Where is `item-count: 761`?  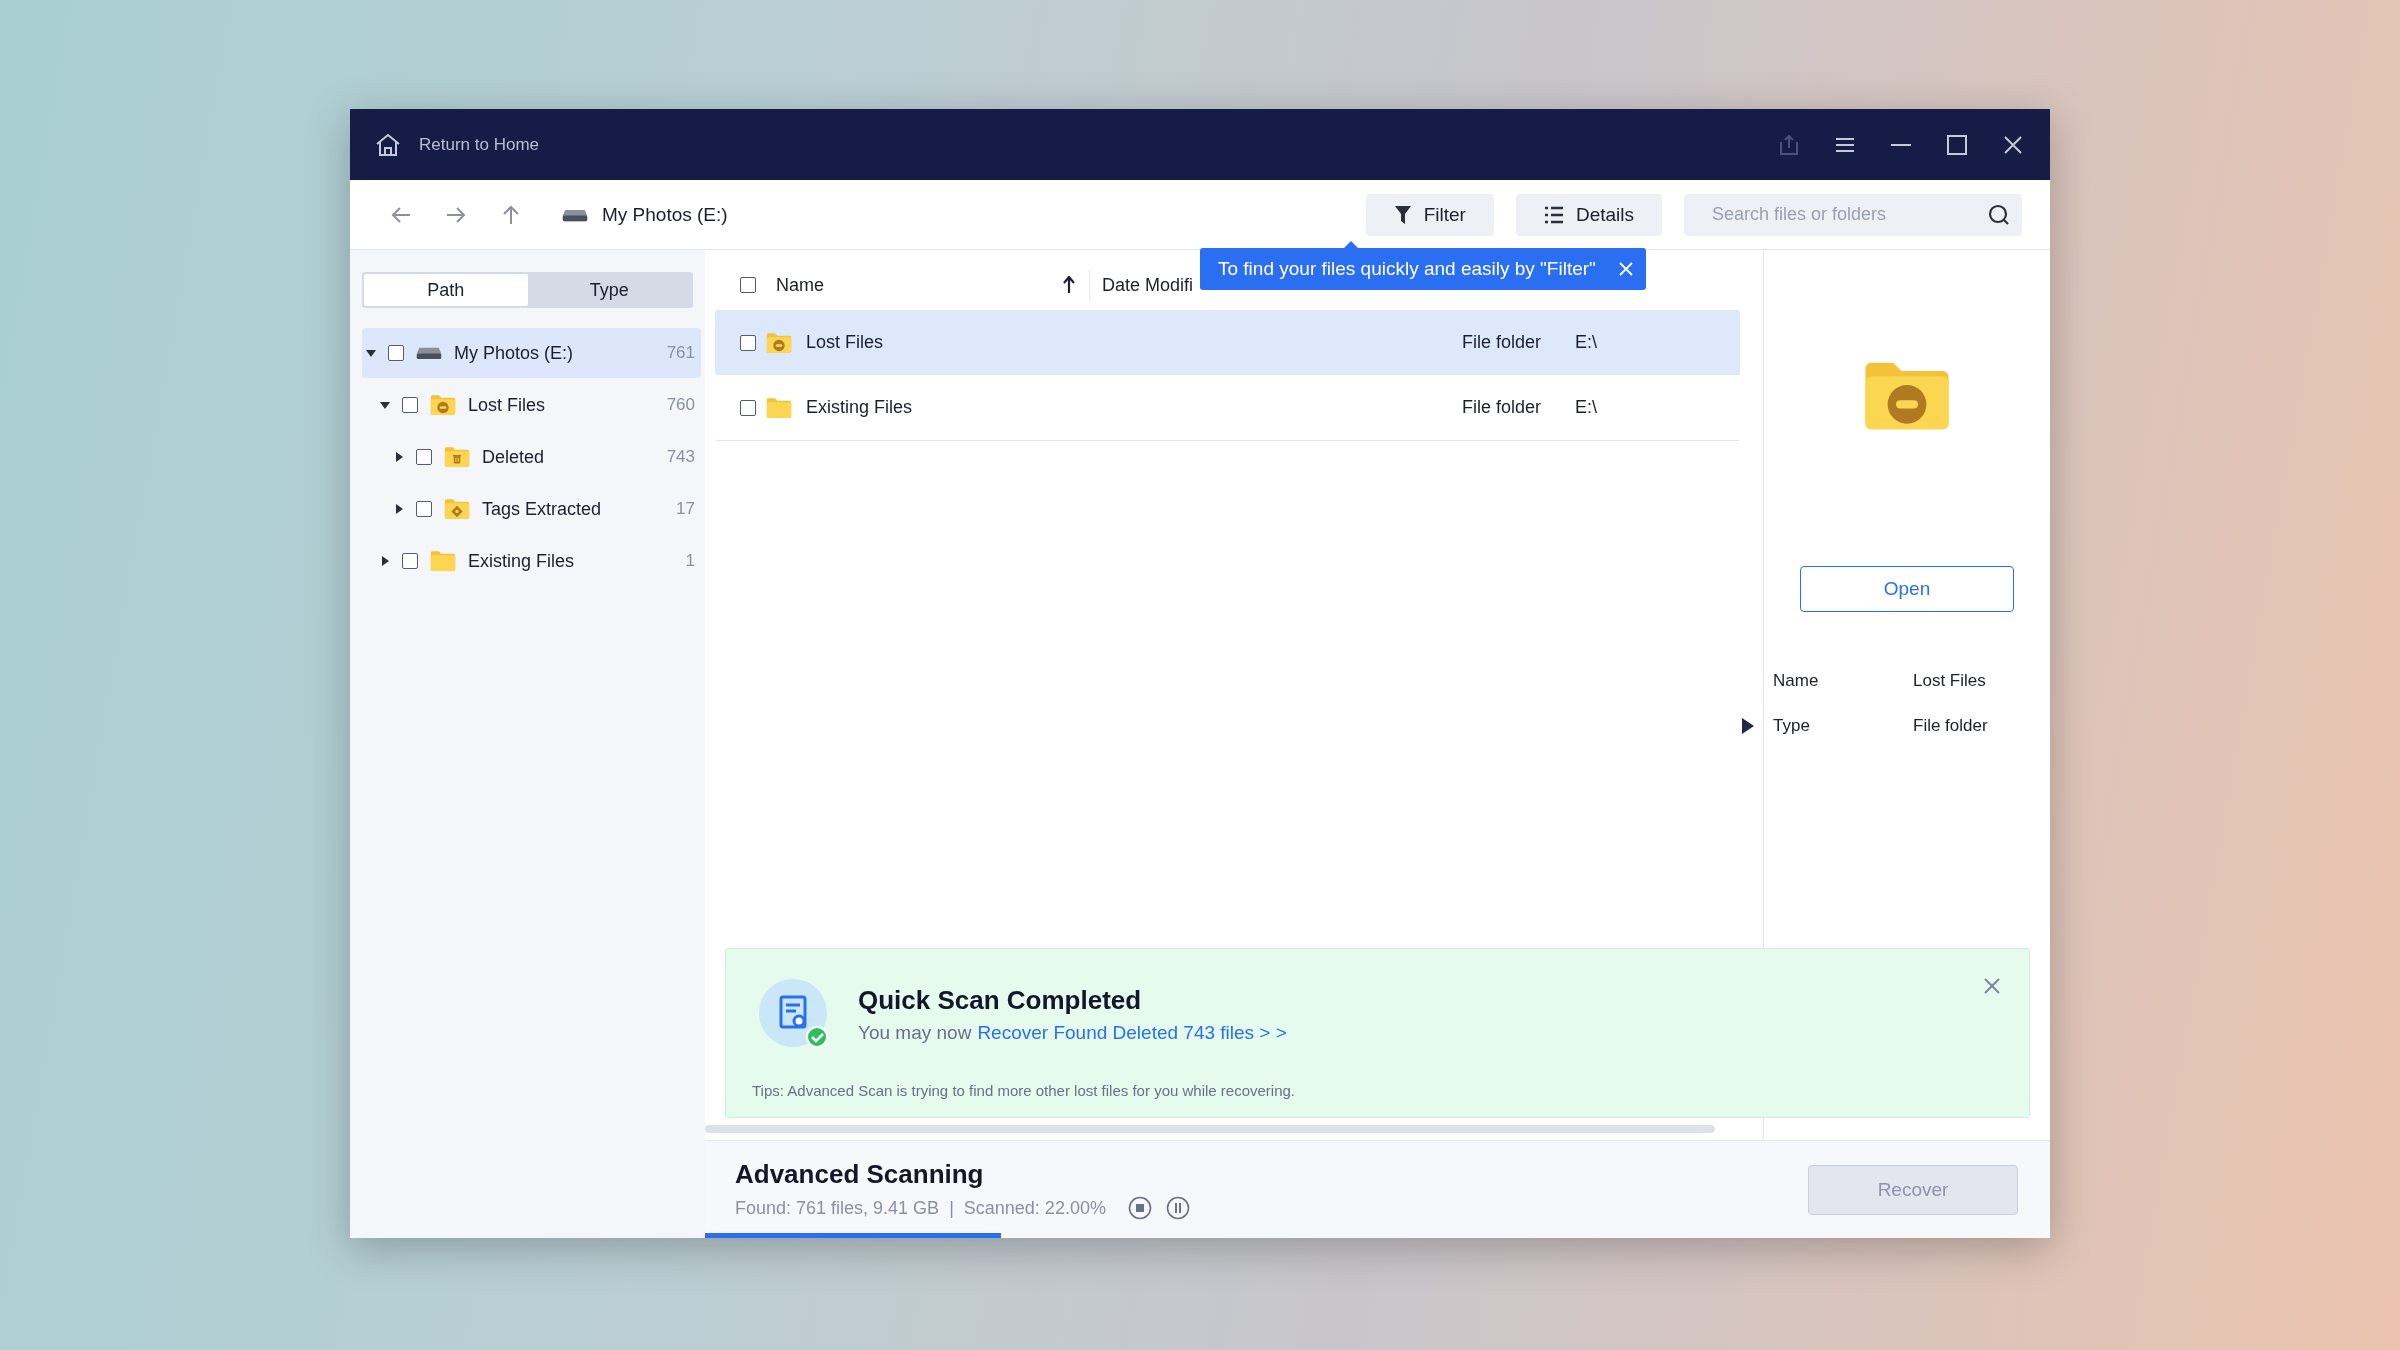 item-count: 761 is located at coordinates (680, 353).